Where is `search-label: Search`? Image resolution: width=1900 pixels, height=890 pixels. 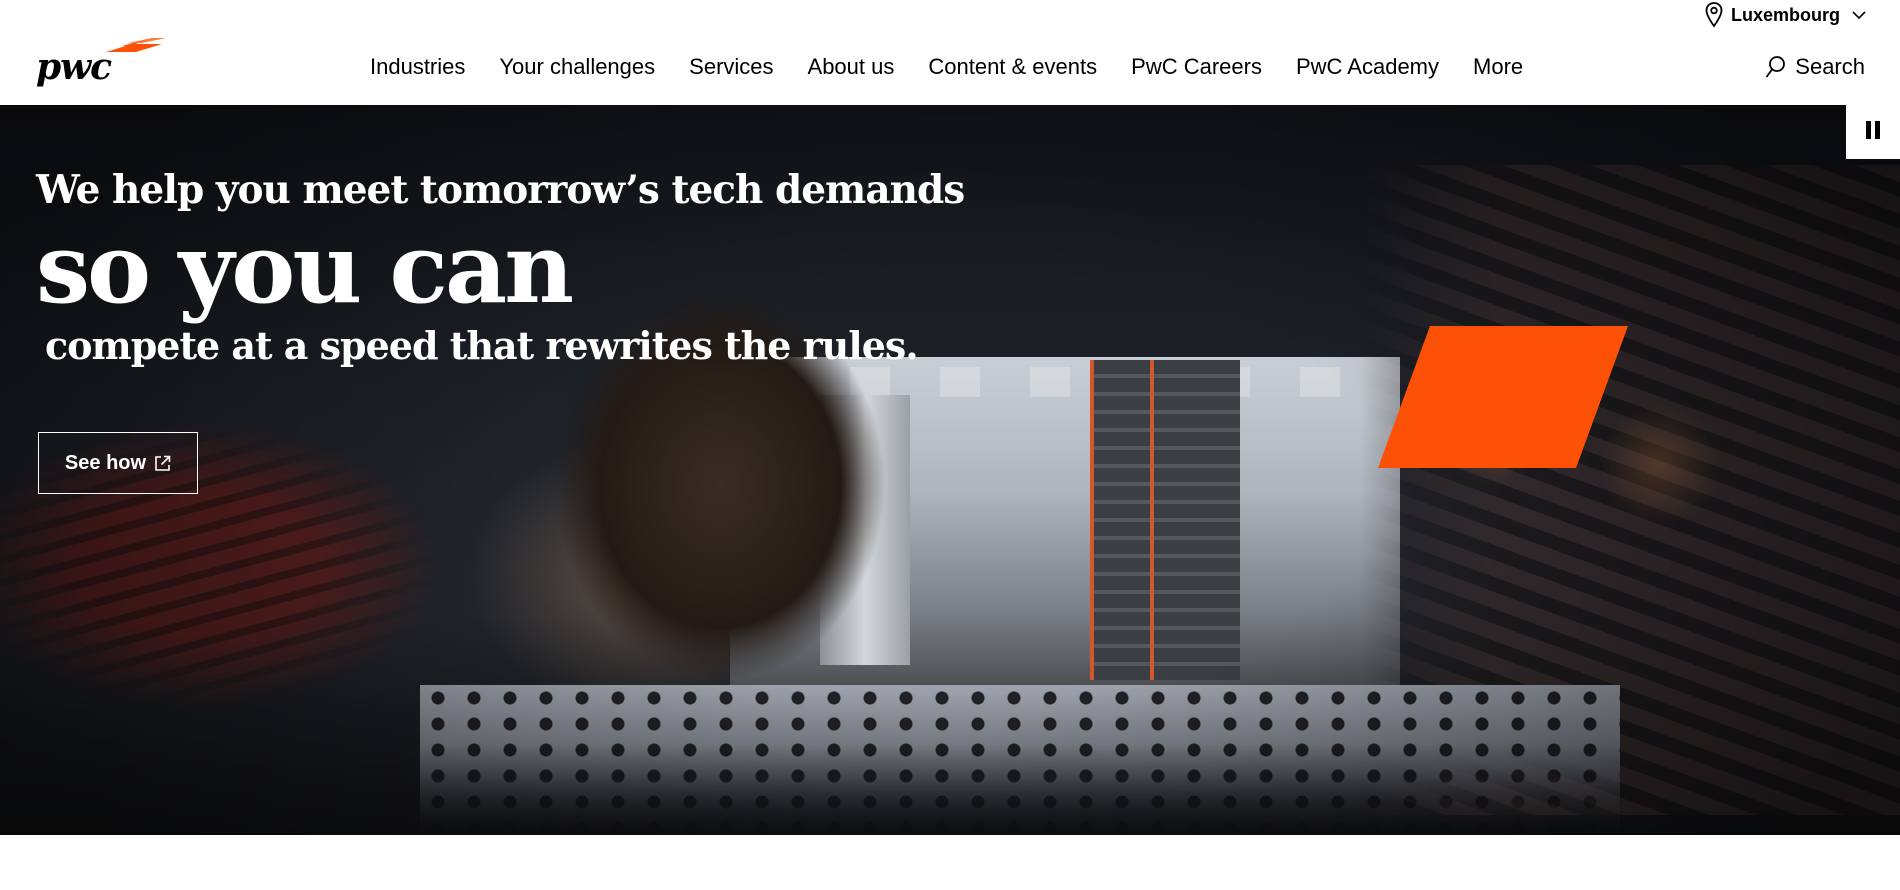
search-label: Search is located at coordinates (1830, 66).